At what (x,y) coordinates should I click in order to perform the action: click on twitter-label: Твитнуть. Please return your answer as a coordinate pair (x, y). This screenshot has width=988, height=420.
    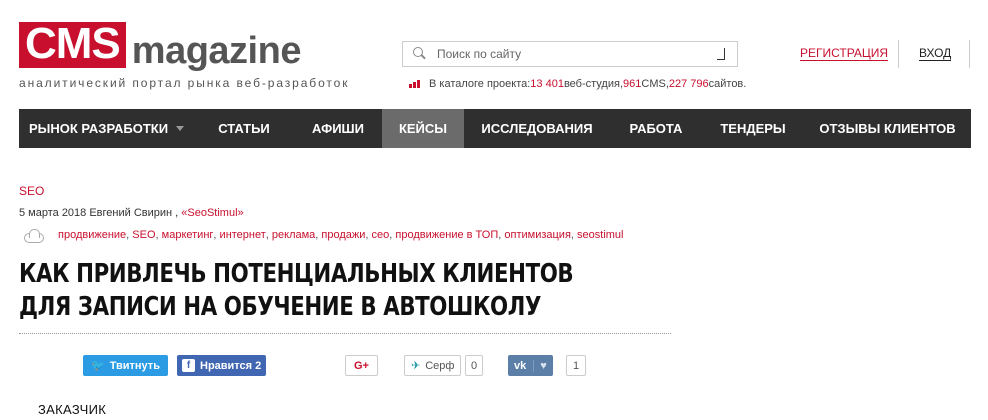
    Looking at the image, I should click on (134, 365).